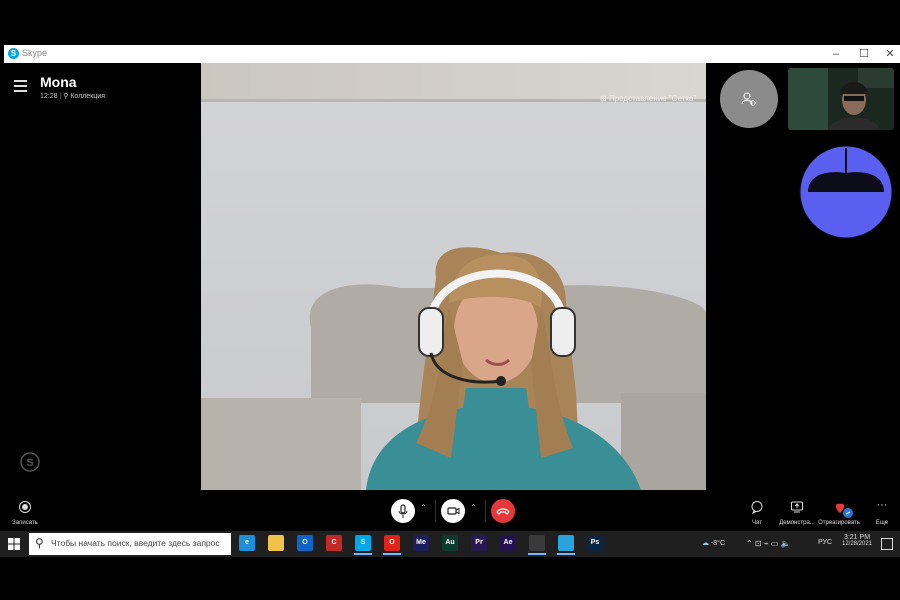 The height and width of the screenshot is (600, 900). I want to click on contact-name: Mona, so click(58, 82).